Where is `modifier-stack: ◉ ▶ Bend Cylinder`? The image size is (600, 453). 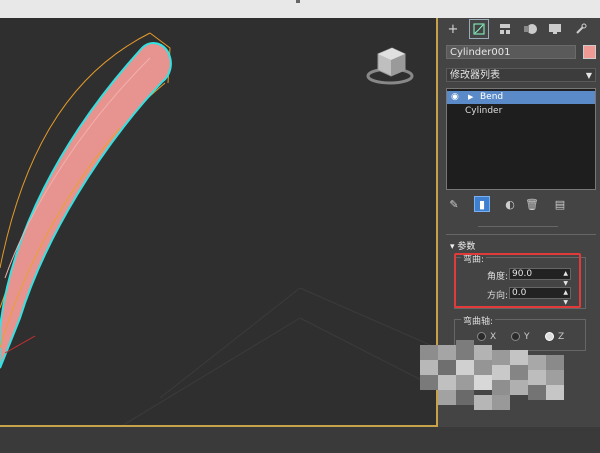
modifier-stack: ◉ ▶ Bend Cylinder is located at coordinates (521, 139).